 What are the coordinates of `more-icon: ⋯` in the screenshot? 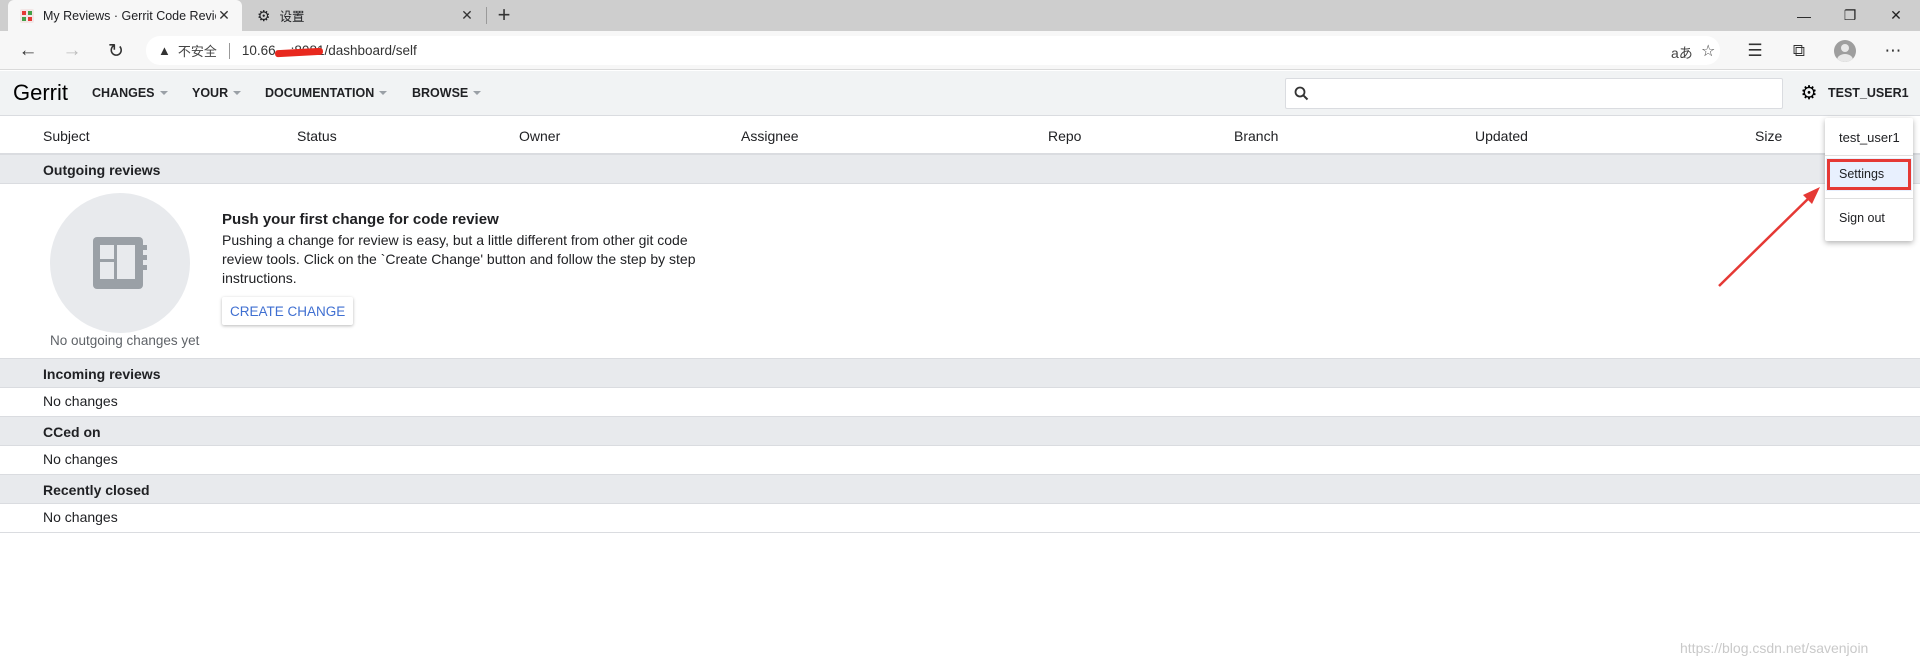 It's located at (1893, 51).